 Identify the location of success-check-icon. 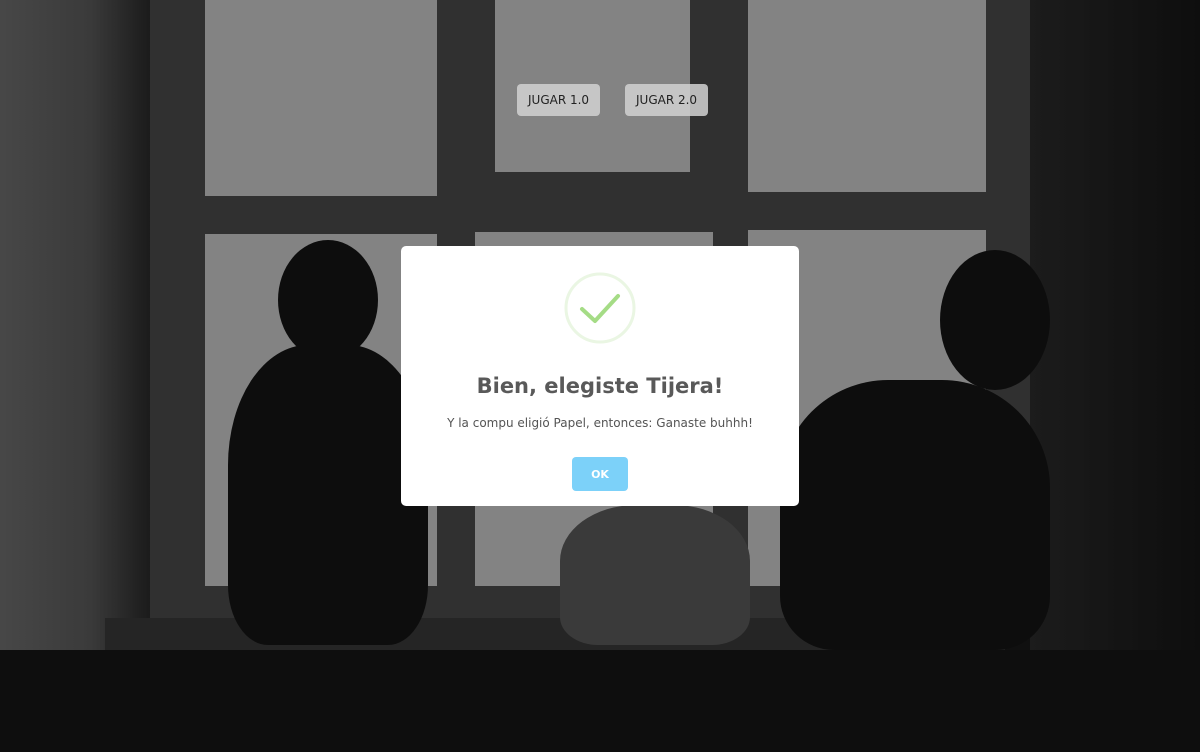
(600, 308).